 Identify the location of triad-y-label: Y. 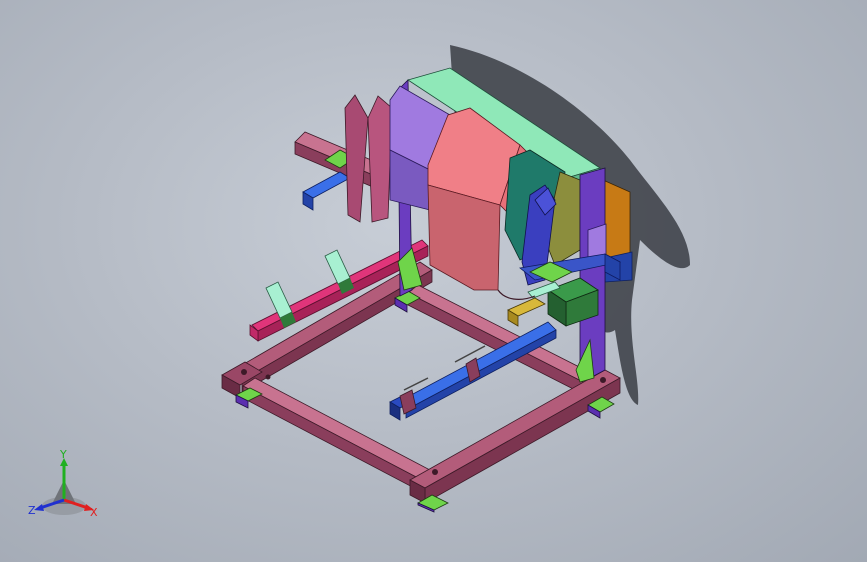
(63, 454).